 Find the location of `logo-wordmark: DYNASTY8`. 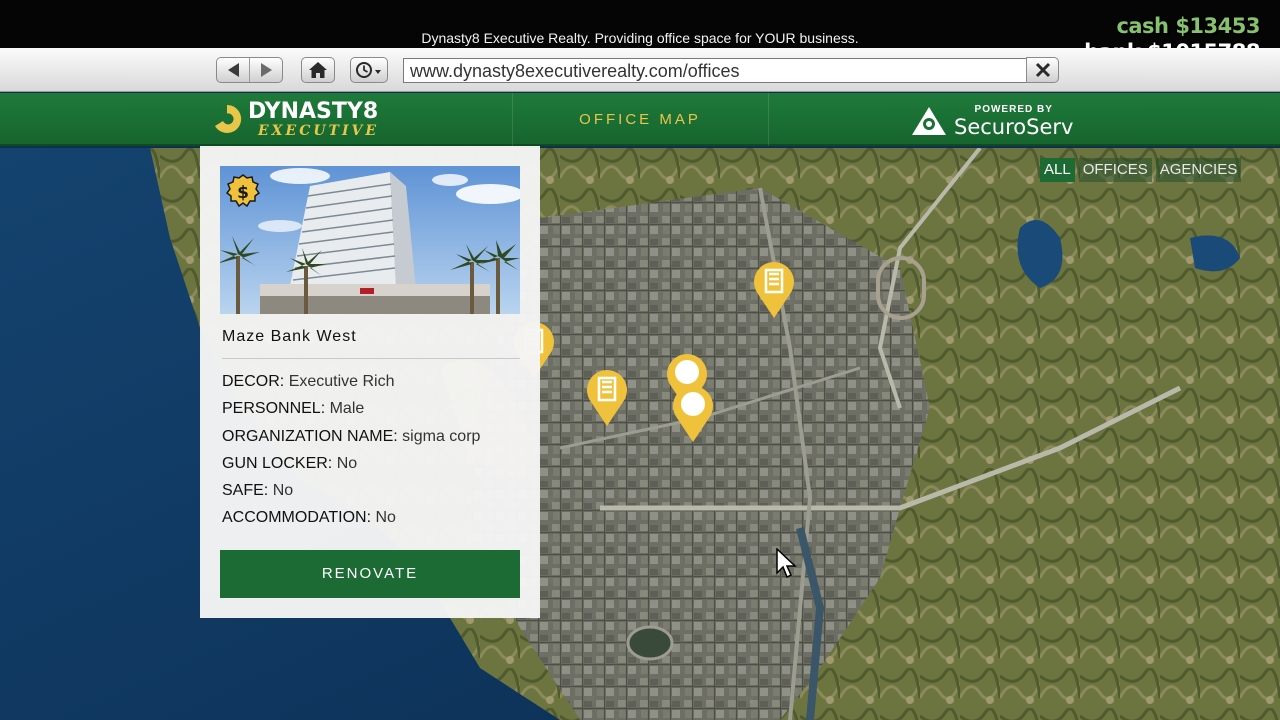

logo-wordmark: DYNASTY8 is located at coordinates (313, 111).